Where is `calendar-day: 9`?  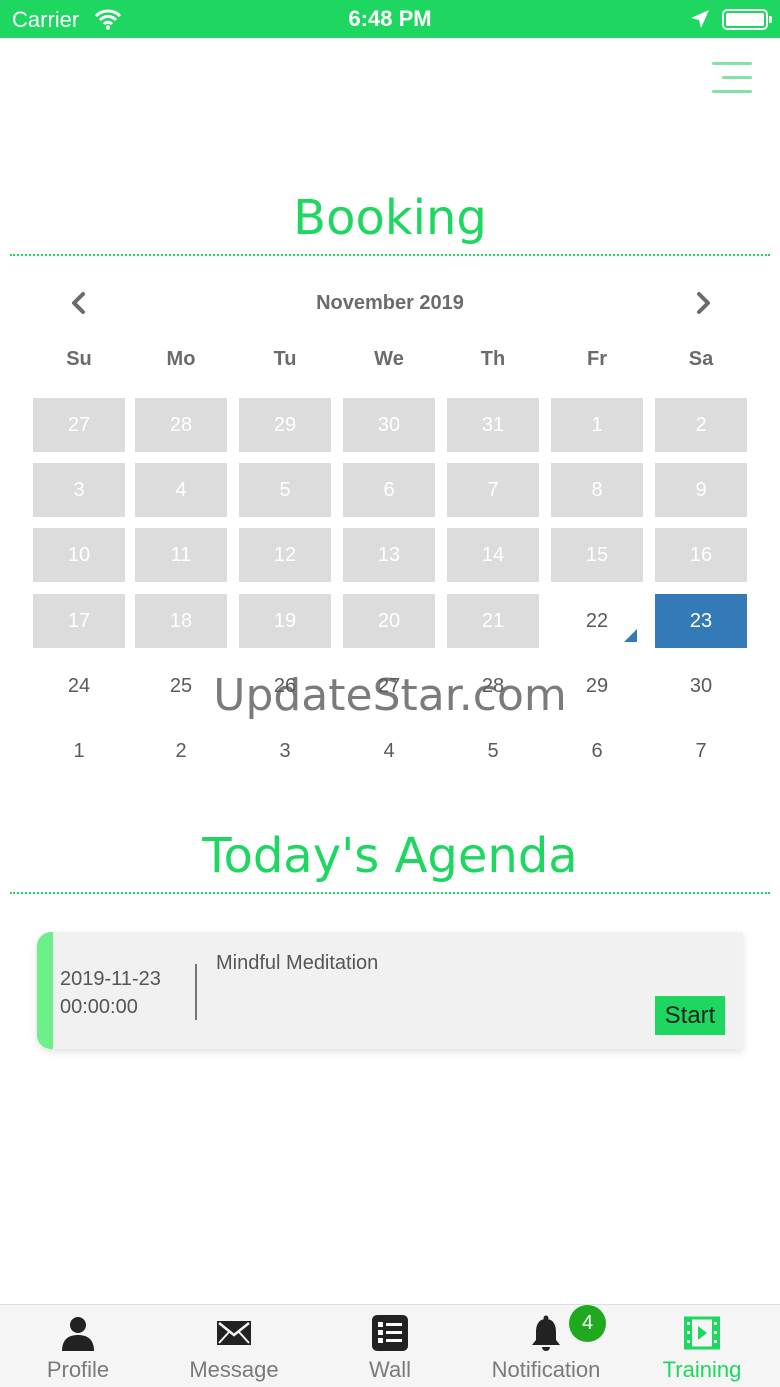 calendar-day: 9 is located at coordinates (701, 490).